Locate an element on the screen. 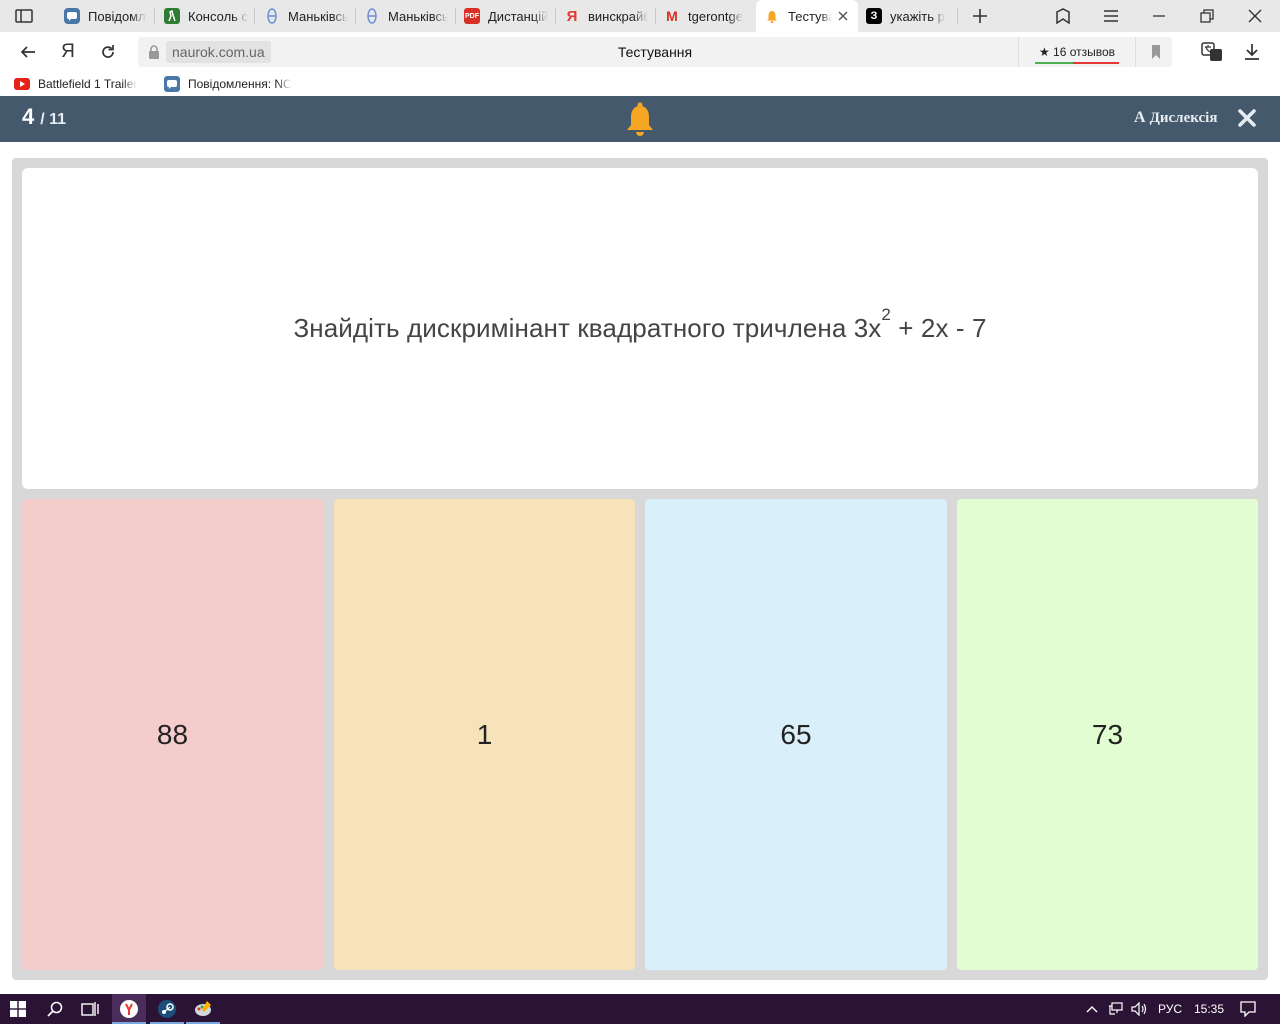 The width and height of the screenshot is (1280, 1024). translate-icon is located at coordinates (1211, 51).